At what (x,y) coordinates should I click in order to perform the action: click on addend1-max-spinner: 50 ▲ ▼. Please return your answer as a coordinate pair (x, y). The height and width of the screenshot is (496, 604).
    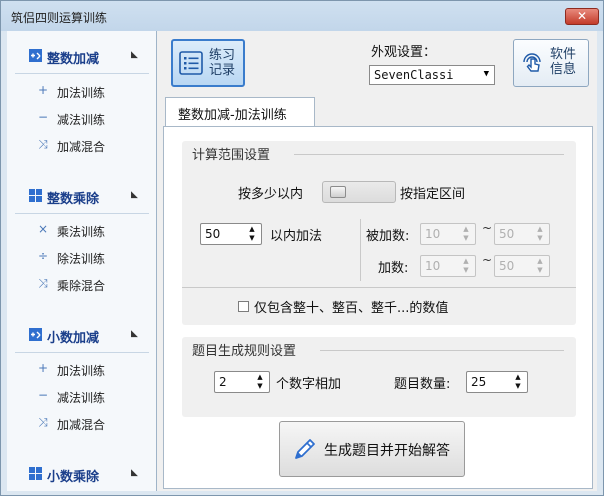
    Looking at the image, I should click on (522, 234).